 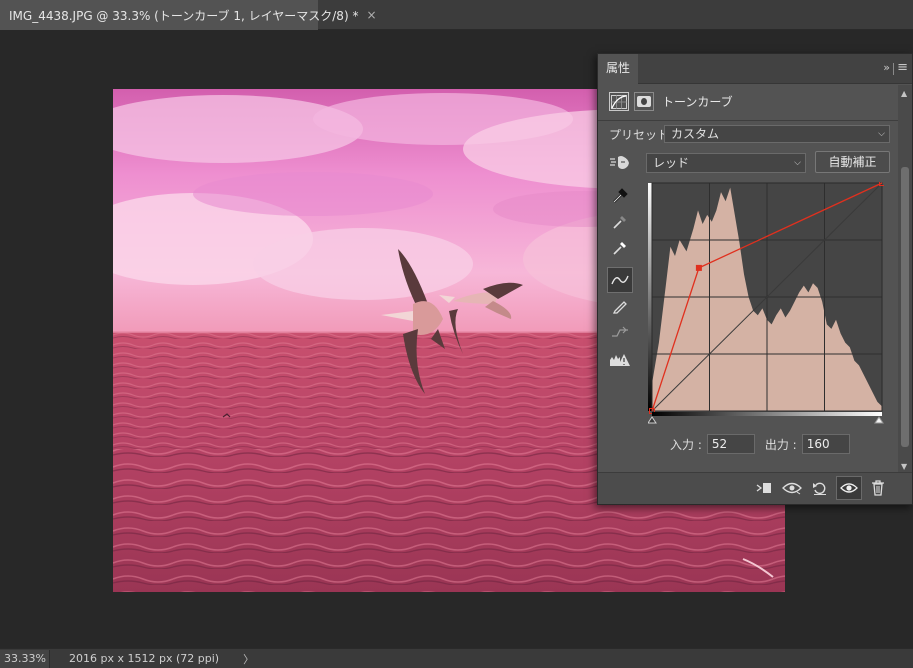 What do you see at coordinates (371, 15) in the screenshot?
I see `close-tab-icon: ×` at bounding box center [371, 15].